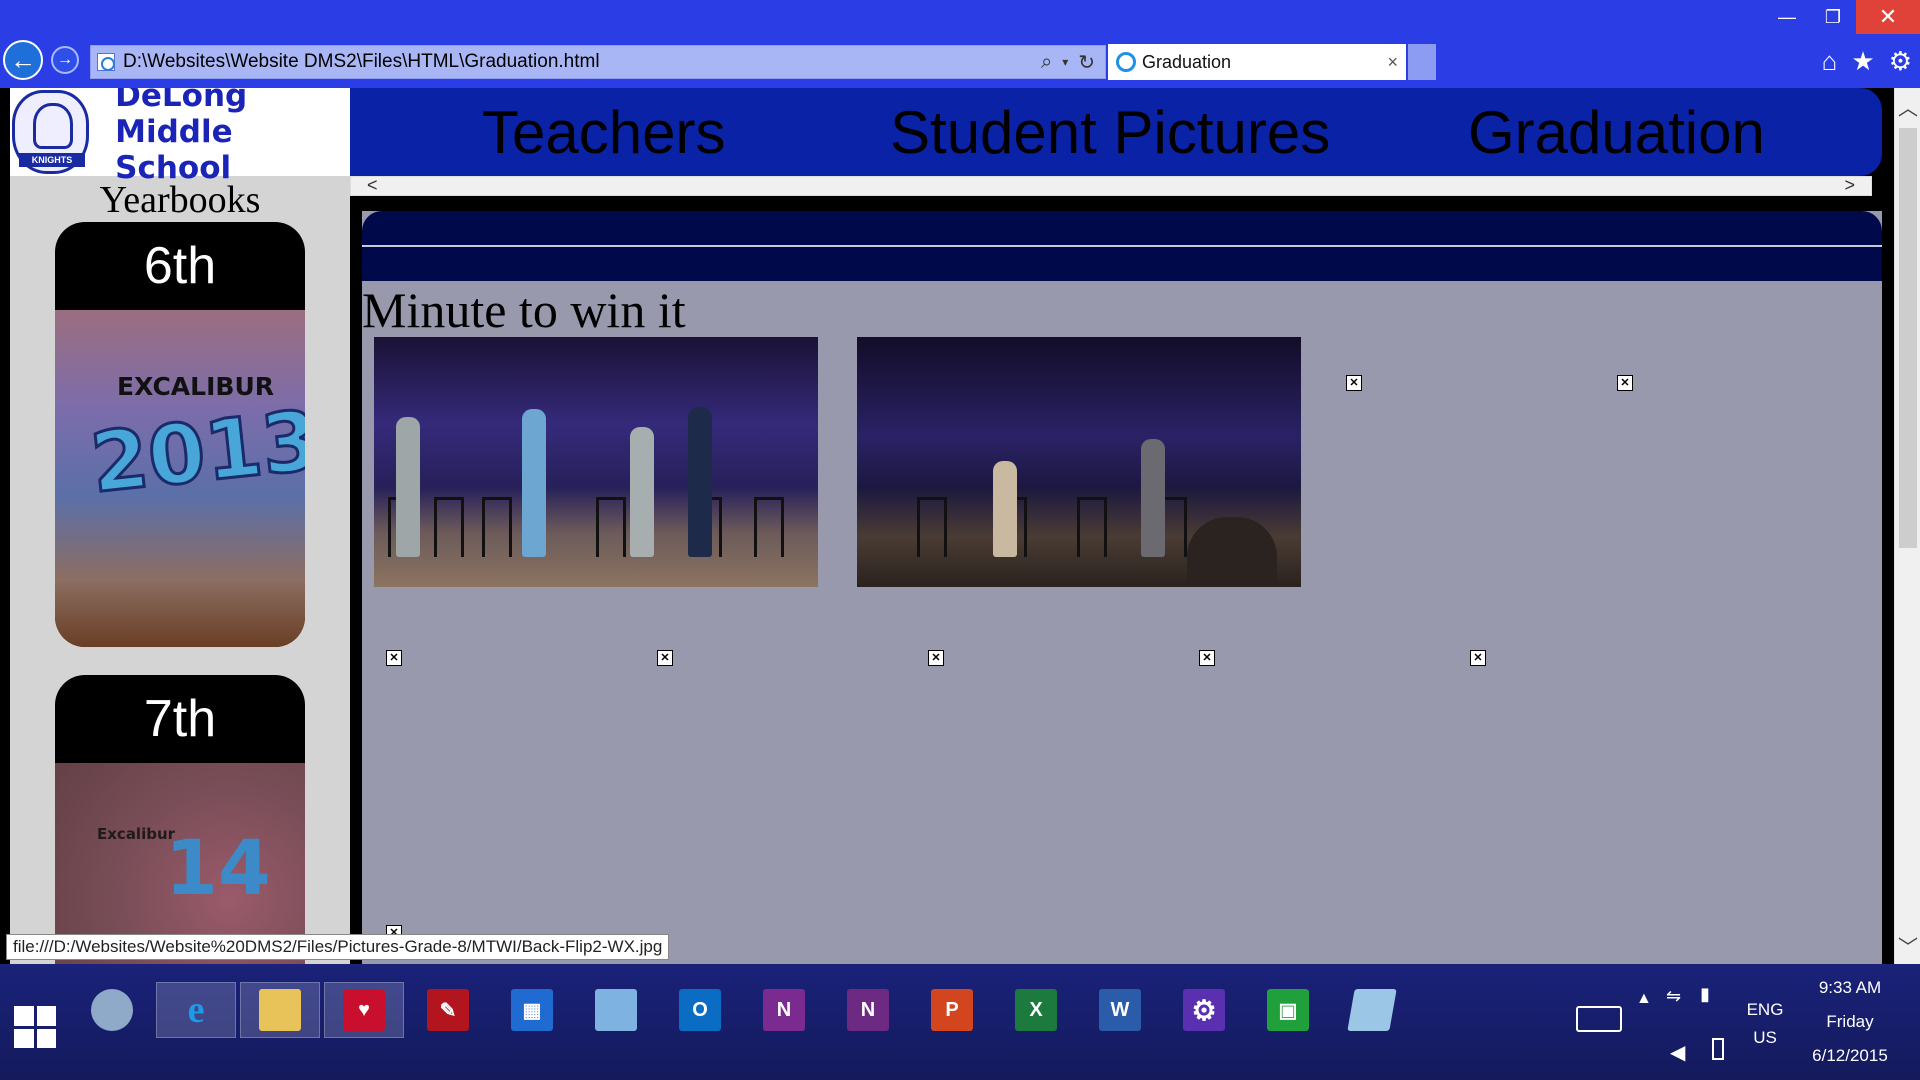  What do you see at coordinates (181, 101) in the screenshot?
I see `school-name-line1: DeLong` at bounding box center [181, 101].